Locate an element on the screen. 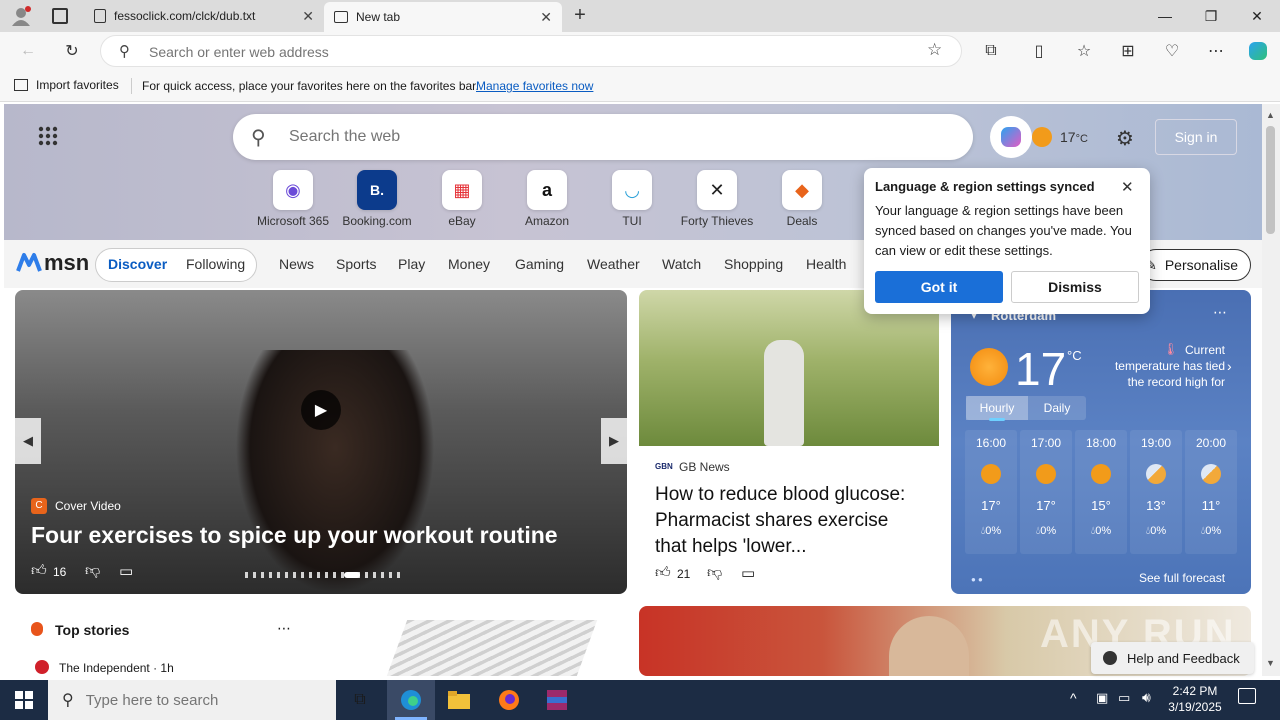  header-weather: 17°C is located at coordinates (1074, 137).